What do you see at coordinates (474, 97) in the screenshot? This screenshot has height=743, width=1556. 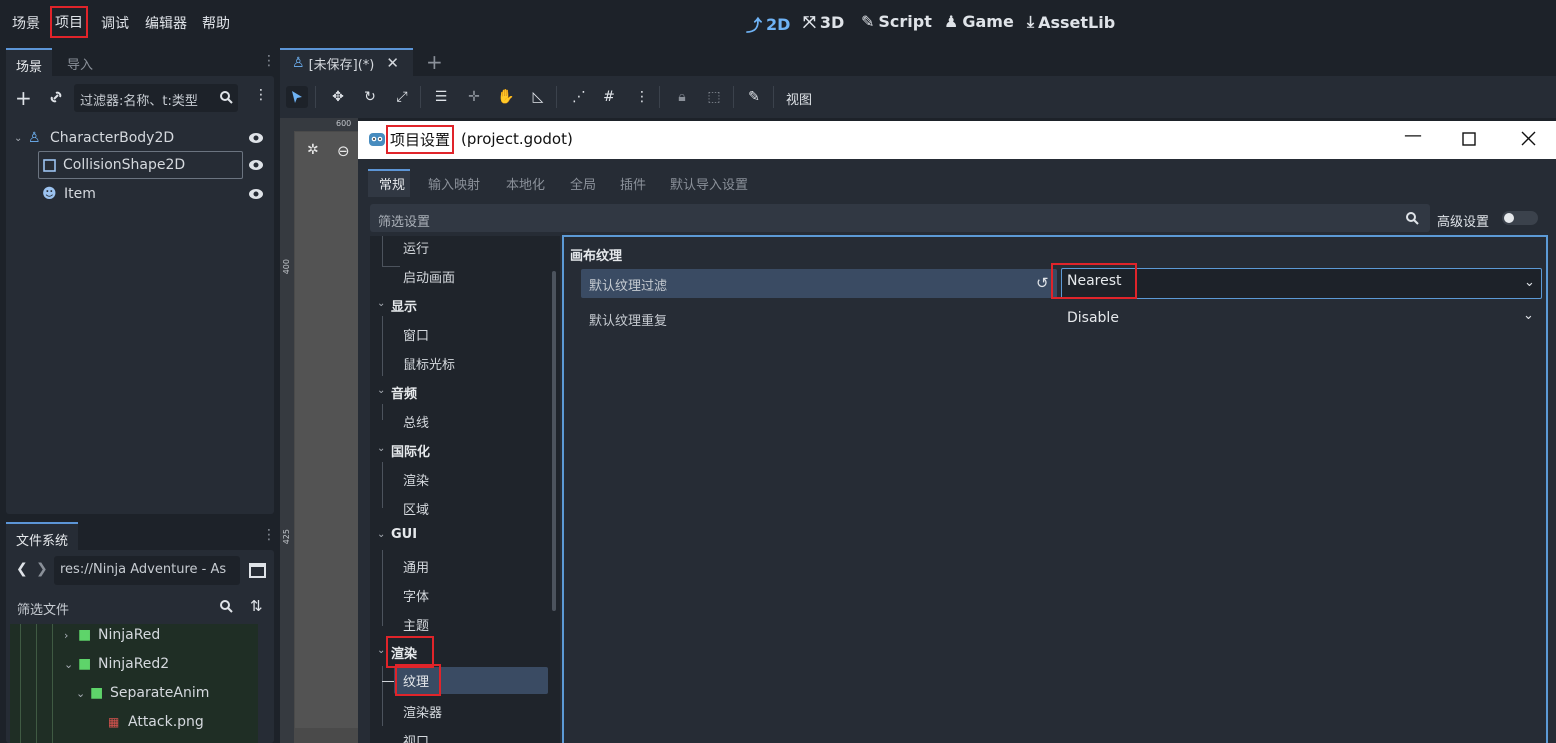 I see `pivot-icon: ✛` at bounding box center [474, 97].